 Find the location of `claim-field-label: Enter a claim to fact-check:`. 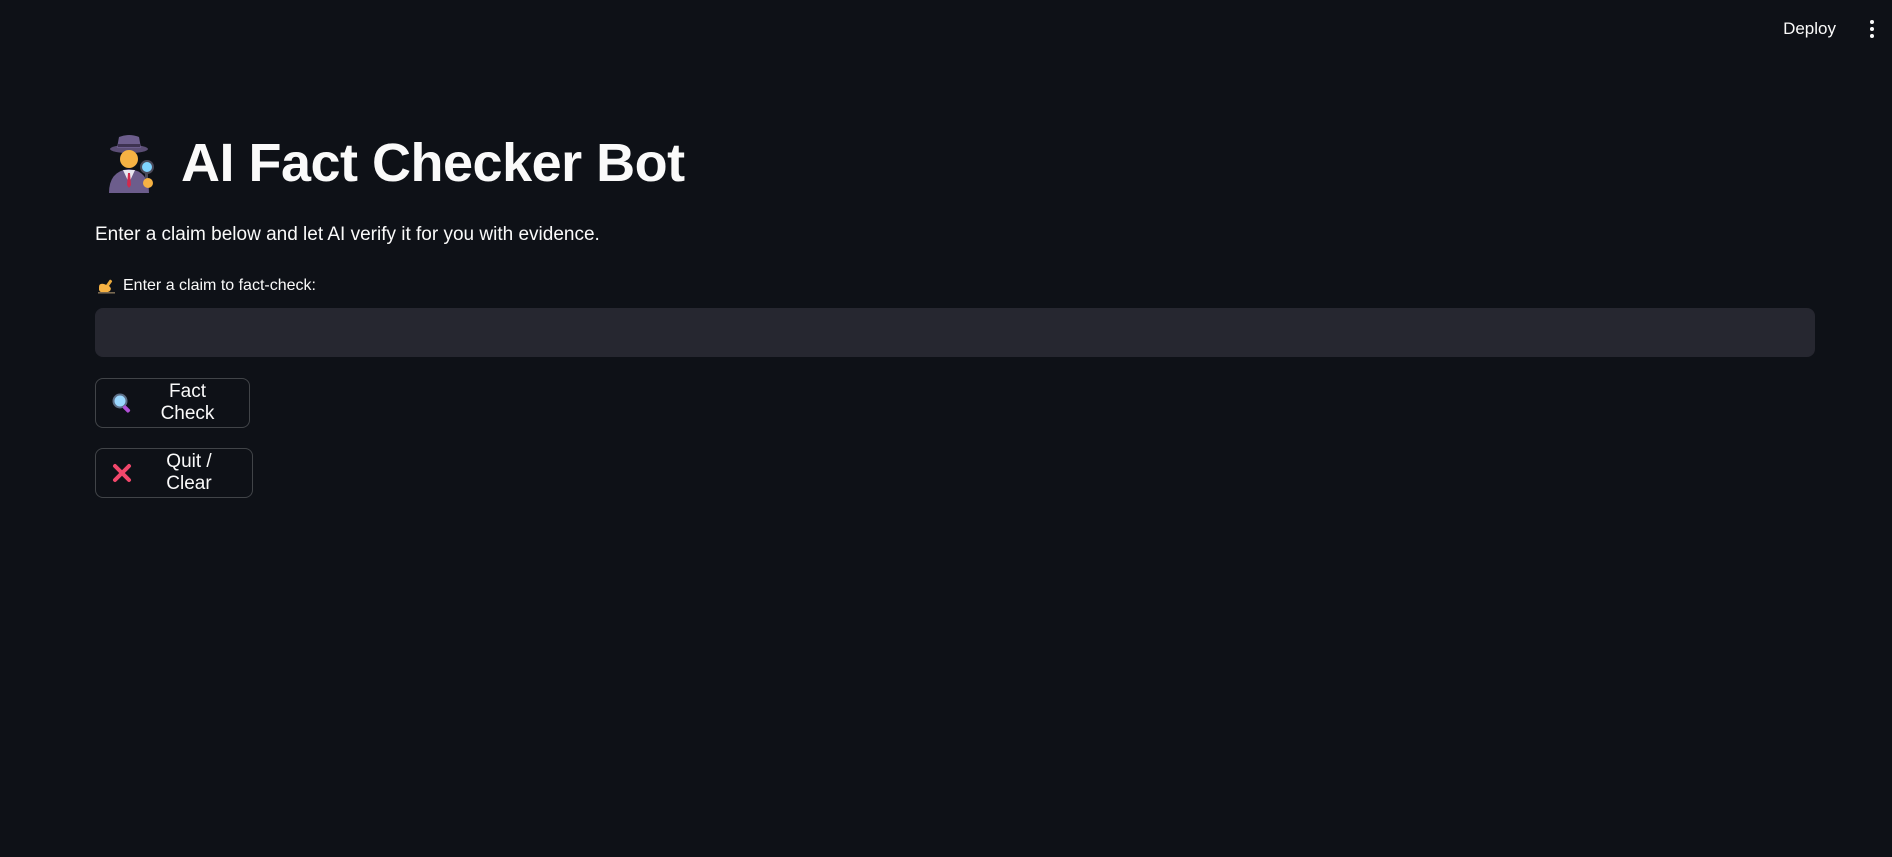

claim-field-label: Enter a claim to fact-check: is located at coordinates (206, 286).